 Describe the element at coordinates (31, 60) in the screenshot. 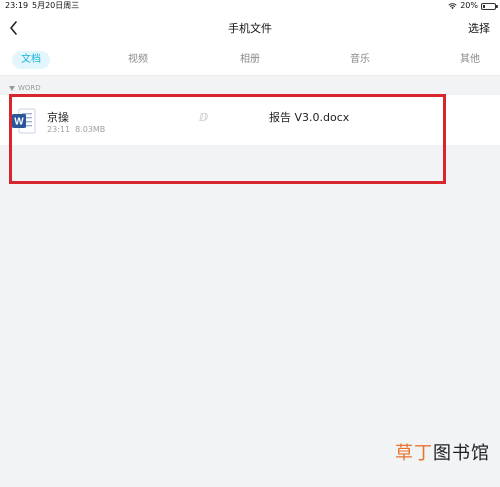

I see `tab-documents: 文档` at that location.